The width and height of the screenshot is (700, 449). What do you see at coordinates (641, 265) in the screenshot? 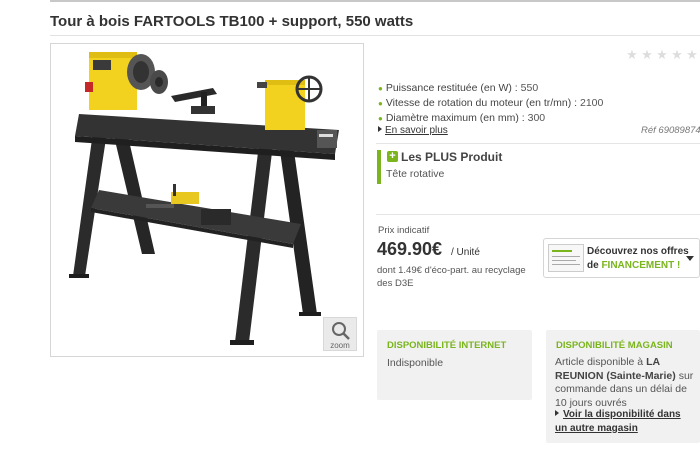
I see `financing-highlight: FINANCEMENT !` at bounding box center [641, 265].